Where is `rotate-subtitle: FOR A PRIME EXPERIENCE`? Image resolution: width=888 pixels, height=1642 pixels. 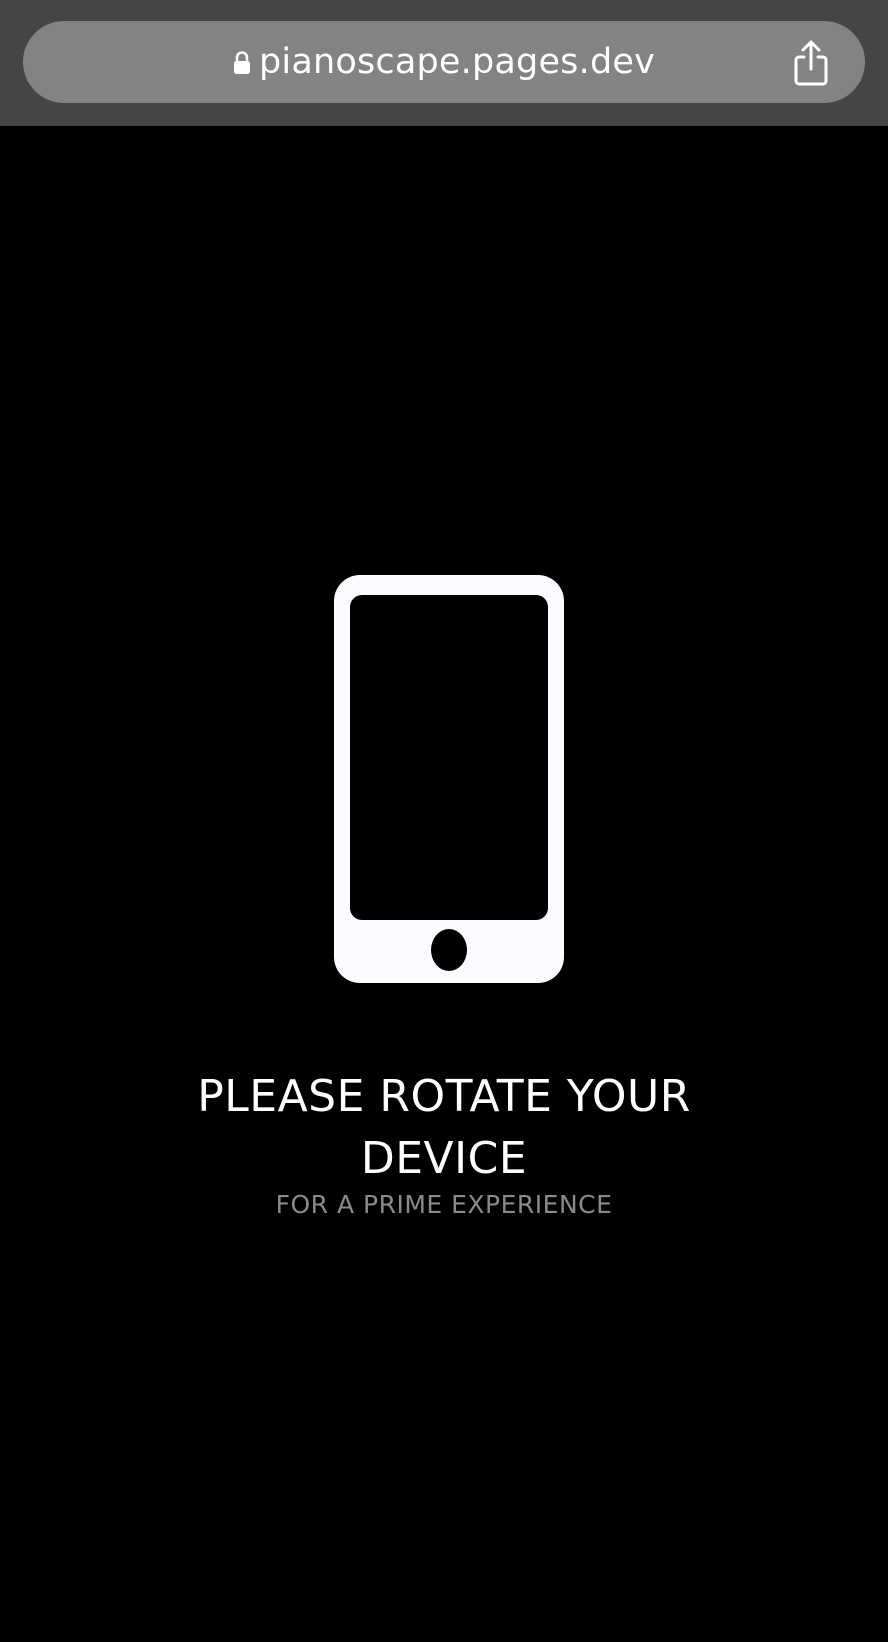
rotate-subtitle: FOR A PRIME EXPERIENCE is located at coordinates (444, 1204).